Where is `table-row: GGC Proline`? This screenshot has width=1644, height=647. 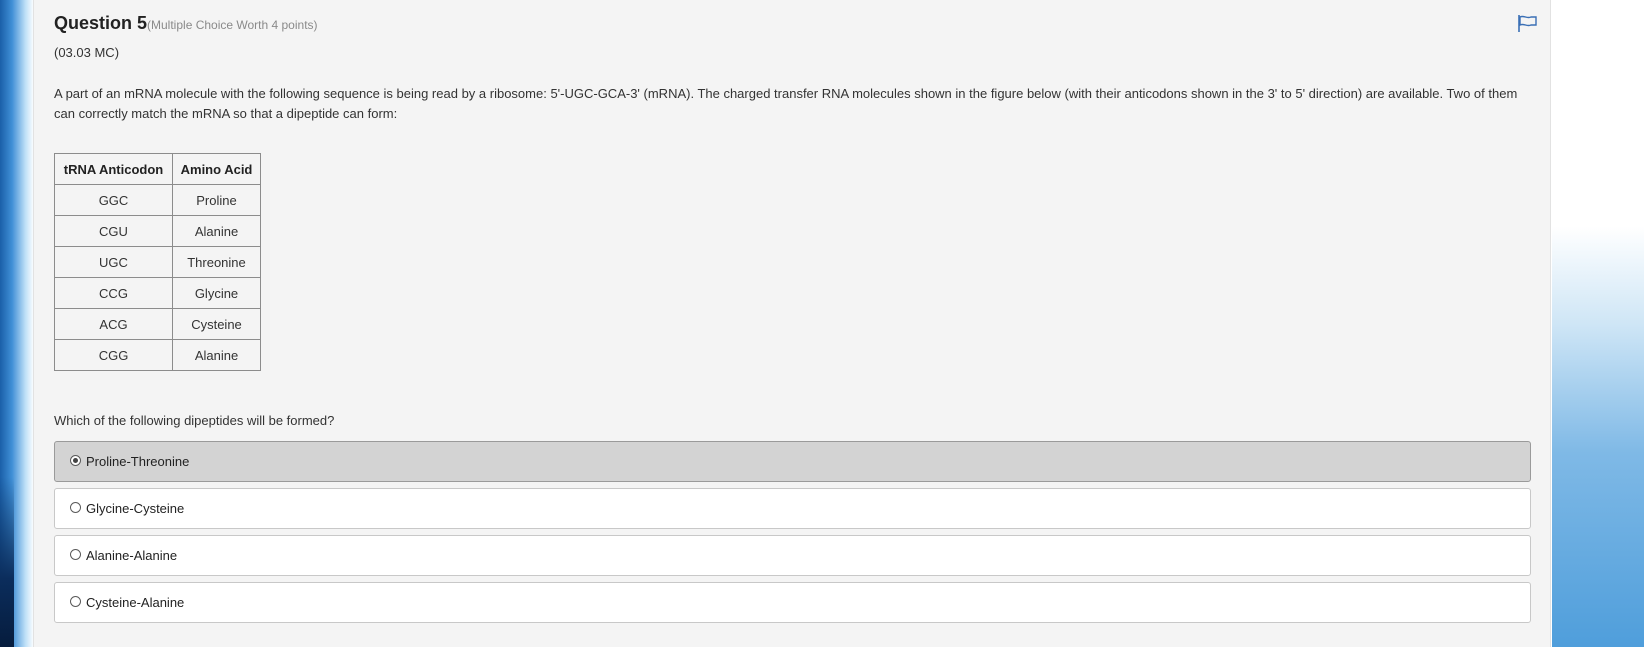
table-row: GGC Proline is located at coordinates (157, 200).